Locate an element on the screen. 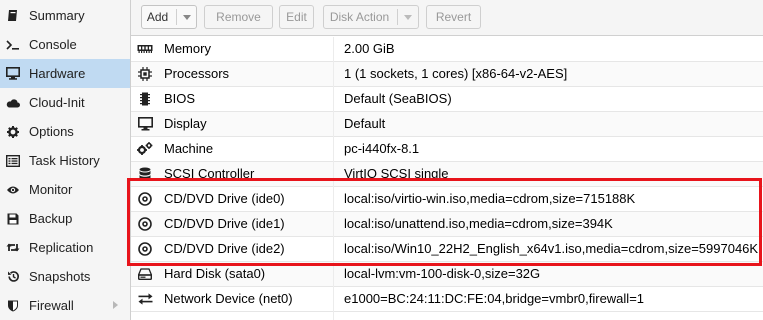  cpu-icon is located at coordinates (145, 74).